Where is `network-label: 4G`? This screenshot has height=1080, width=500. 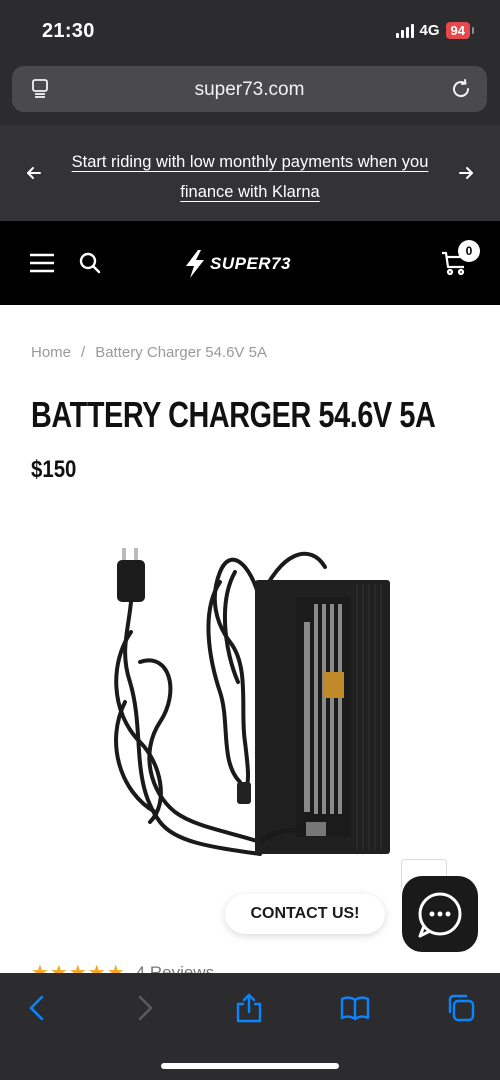
network-label: 4G is located at coordinates (429, 30).